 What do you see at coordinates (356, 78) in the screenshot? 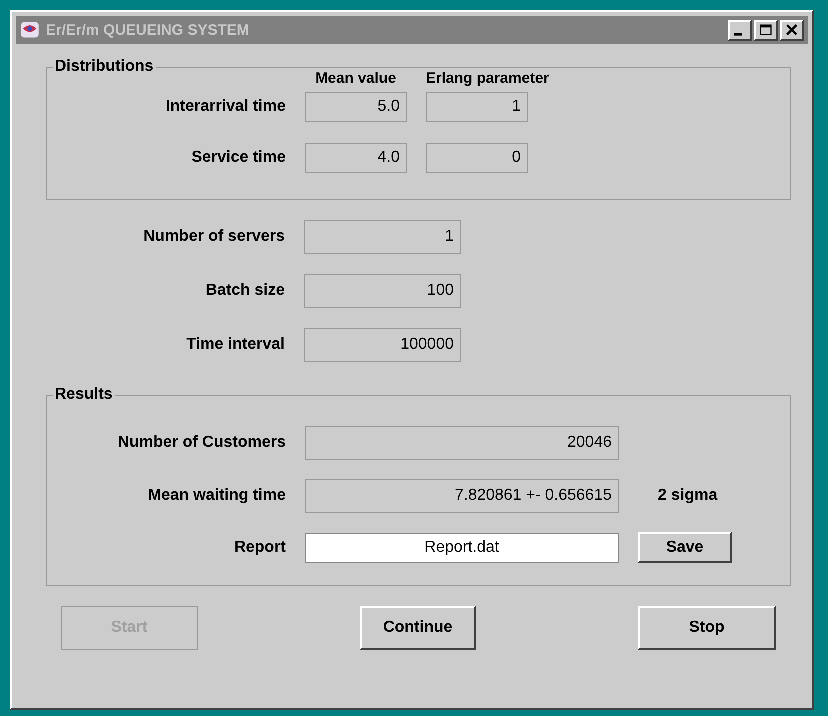
I see `column-header: Mean value` at bounding box center [356, 78].